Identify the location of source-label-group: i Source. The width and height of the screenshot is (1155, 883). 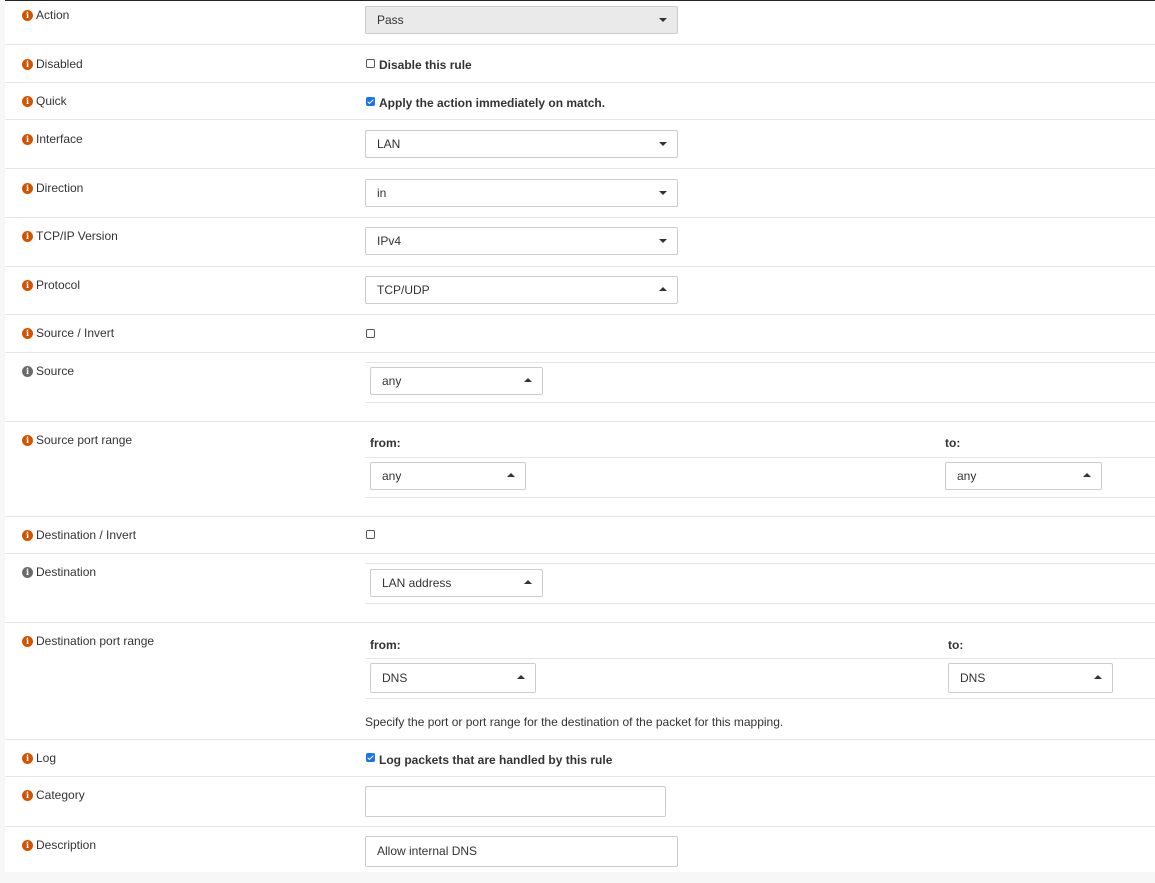
(48, 371).